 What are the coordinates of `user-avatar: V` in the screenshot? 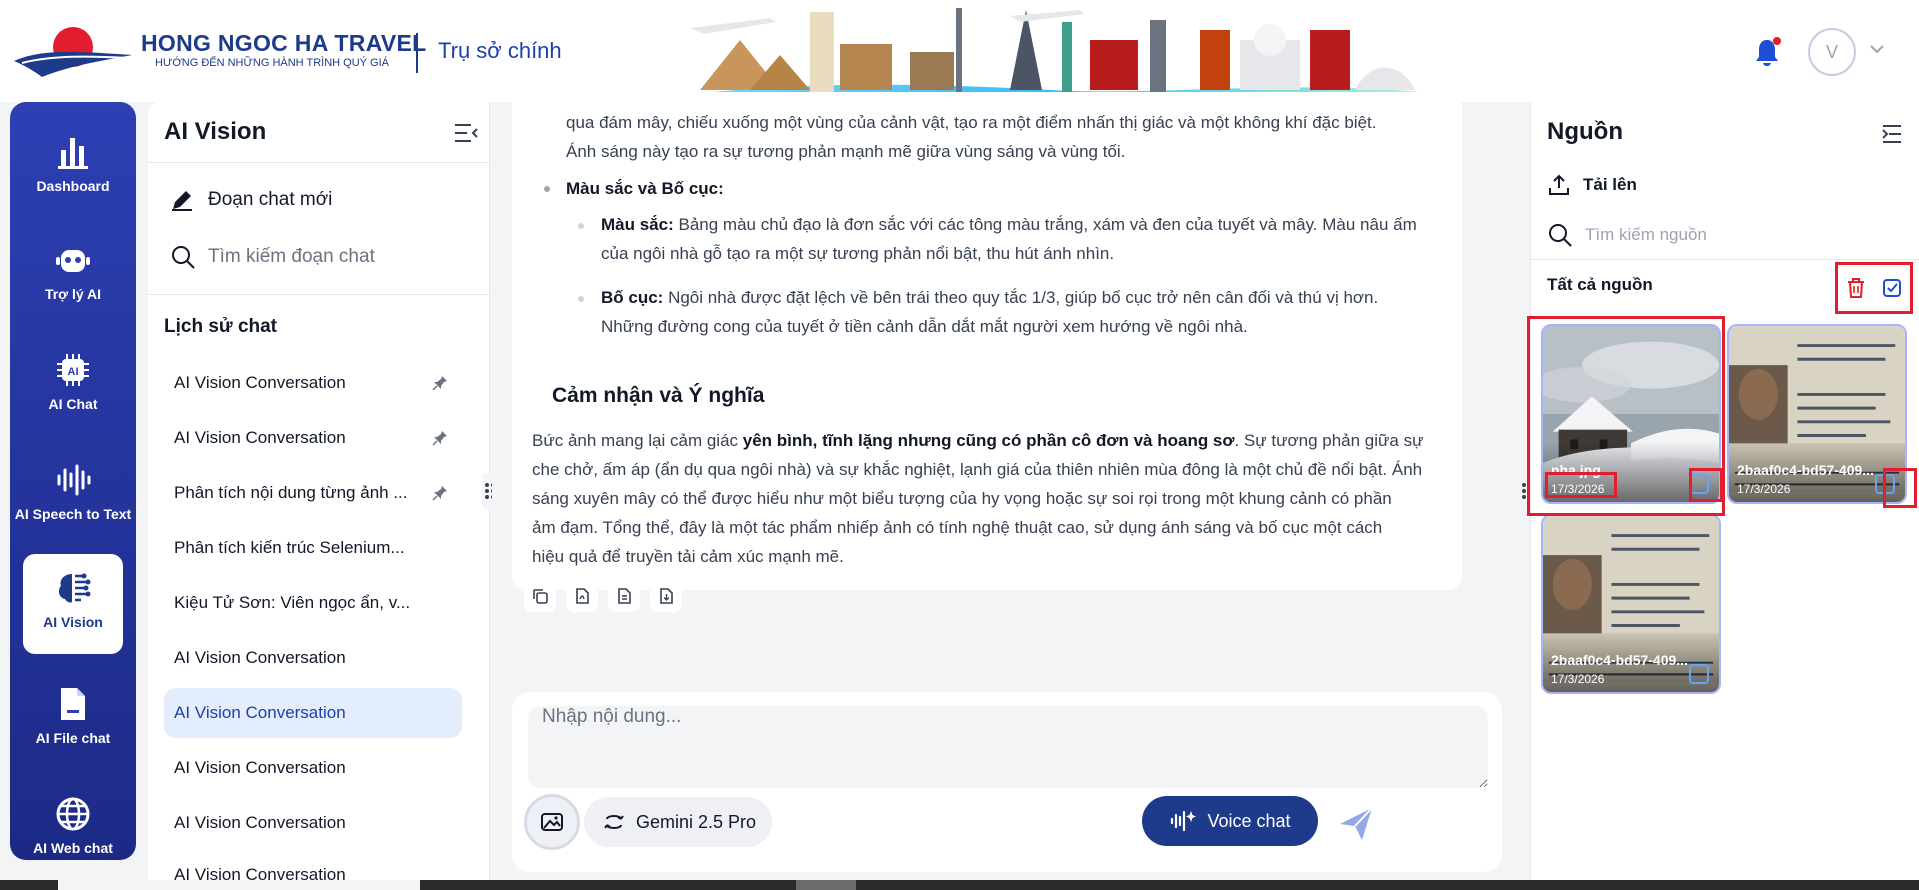 It's located at (1832, 52).